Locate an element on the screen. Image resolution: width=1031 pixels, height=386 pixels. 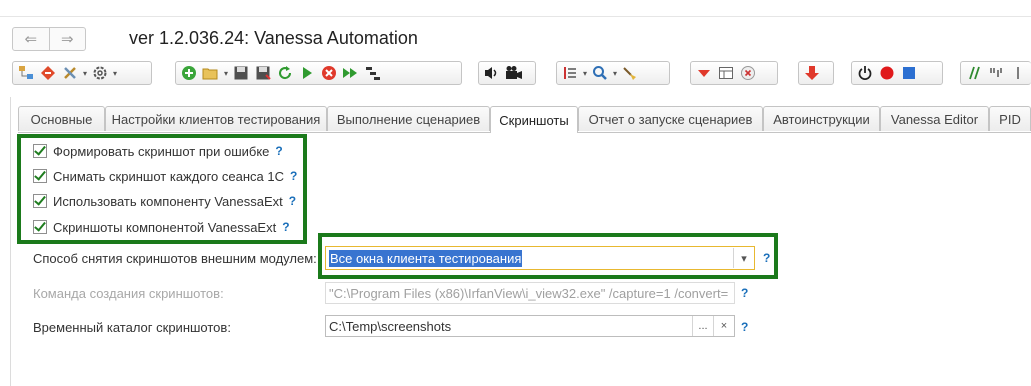
back-arrow-icon: ⇐ is located at coordinates (31, 39).